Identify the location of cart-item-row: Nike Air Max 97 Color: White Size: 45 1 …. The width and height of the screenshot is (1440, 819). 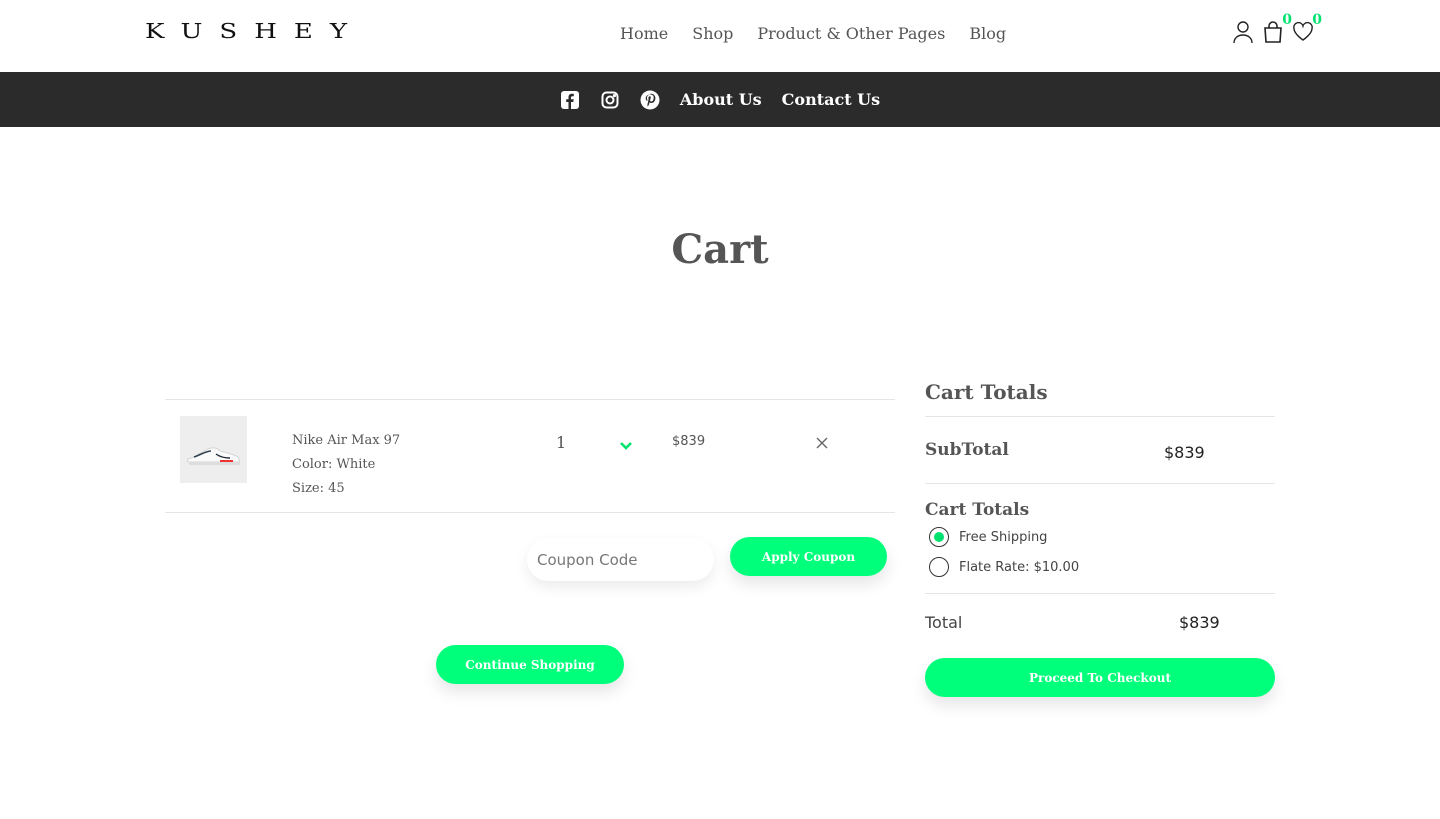
(530, 456).